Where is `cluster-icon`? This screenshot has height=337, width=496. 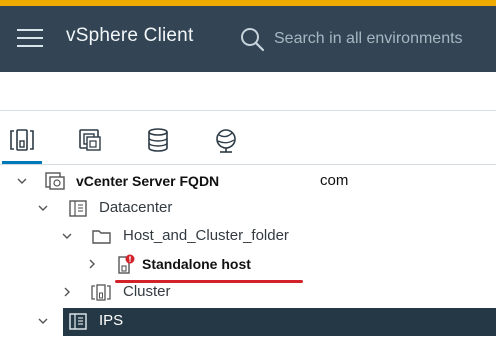
cluster-icon is located at coordinates (101, 292).